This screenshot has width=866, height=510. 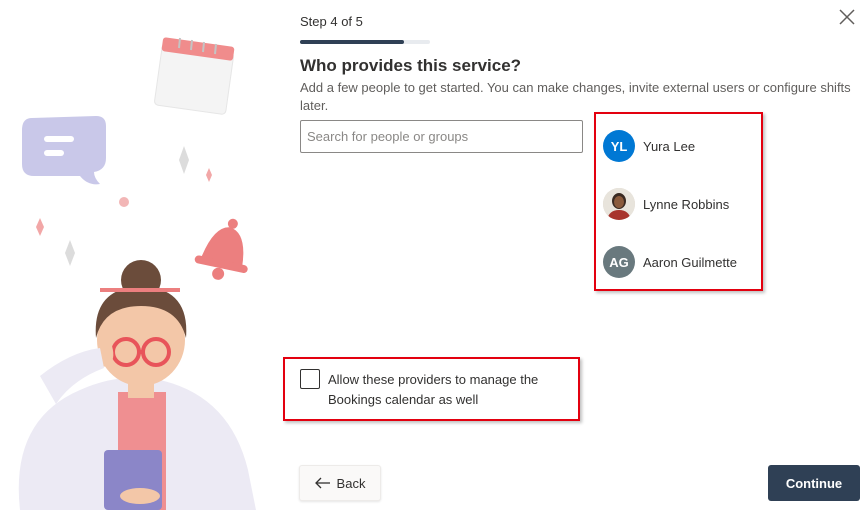 What do you see at coordinates (351, 483) in the screenshot?
I see `back-button-label: Back` at bounding box center [351, 483].